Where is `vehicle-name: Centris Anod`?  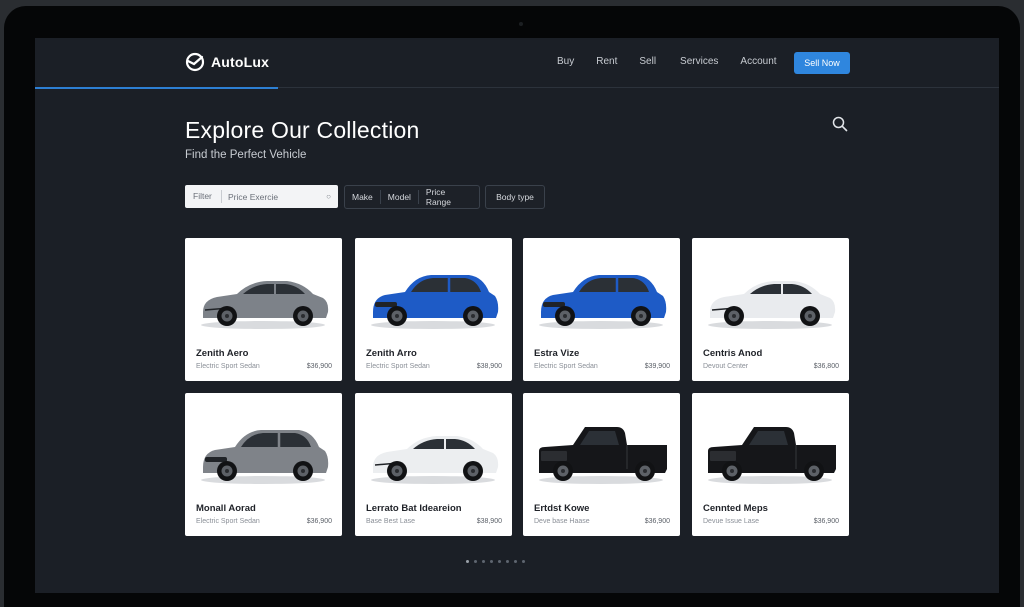
vehicle-name: Centris Anod is located at coordinates (733, 353).